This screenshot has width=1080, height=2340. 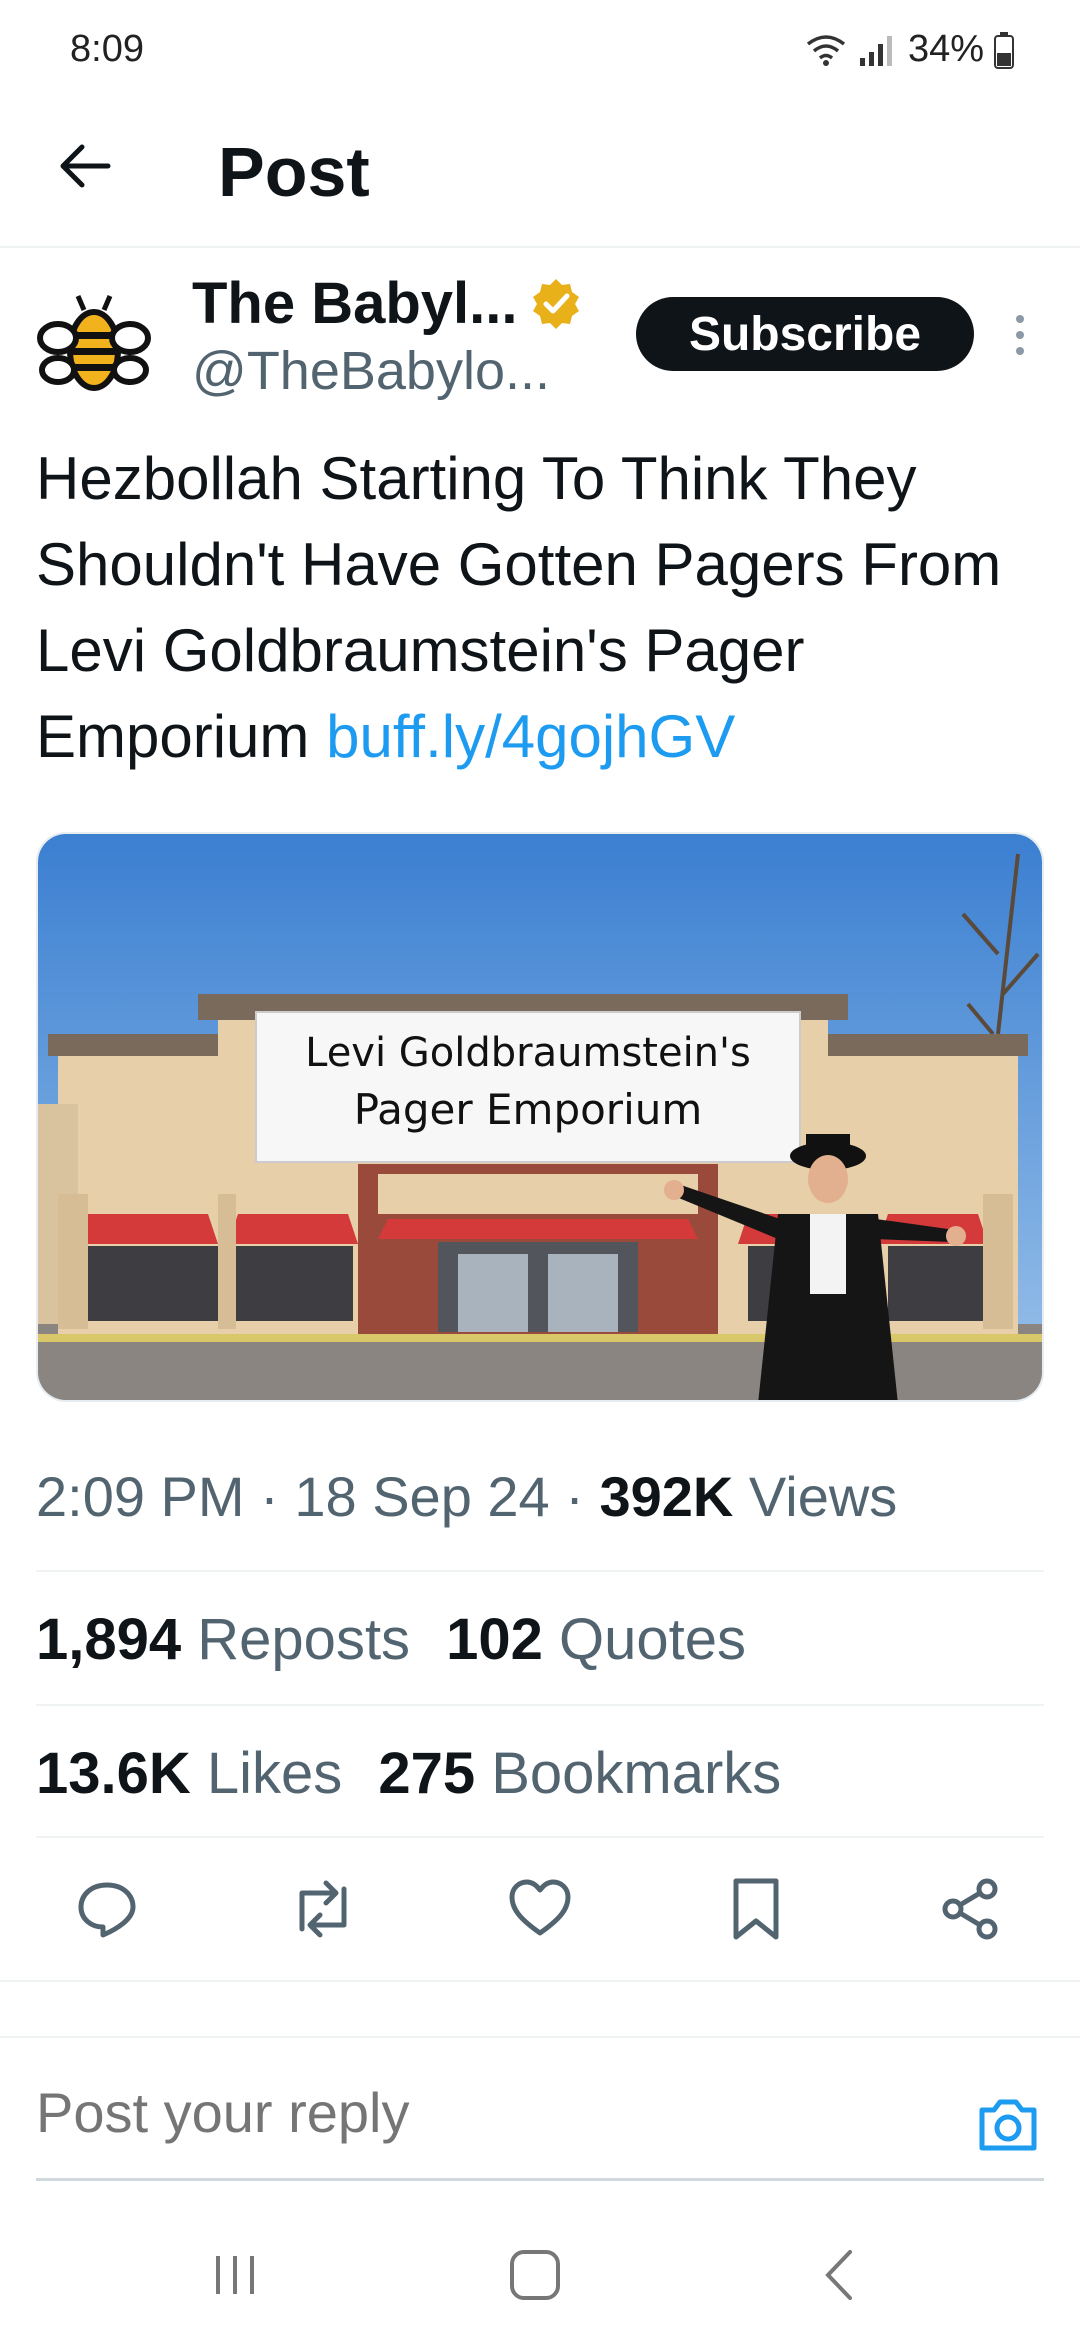 I want to click on chevron-left-icon, so click(x=838, y=2275).